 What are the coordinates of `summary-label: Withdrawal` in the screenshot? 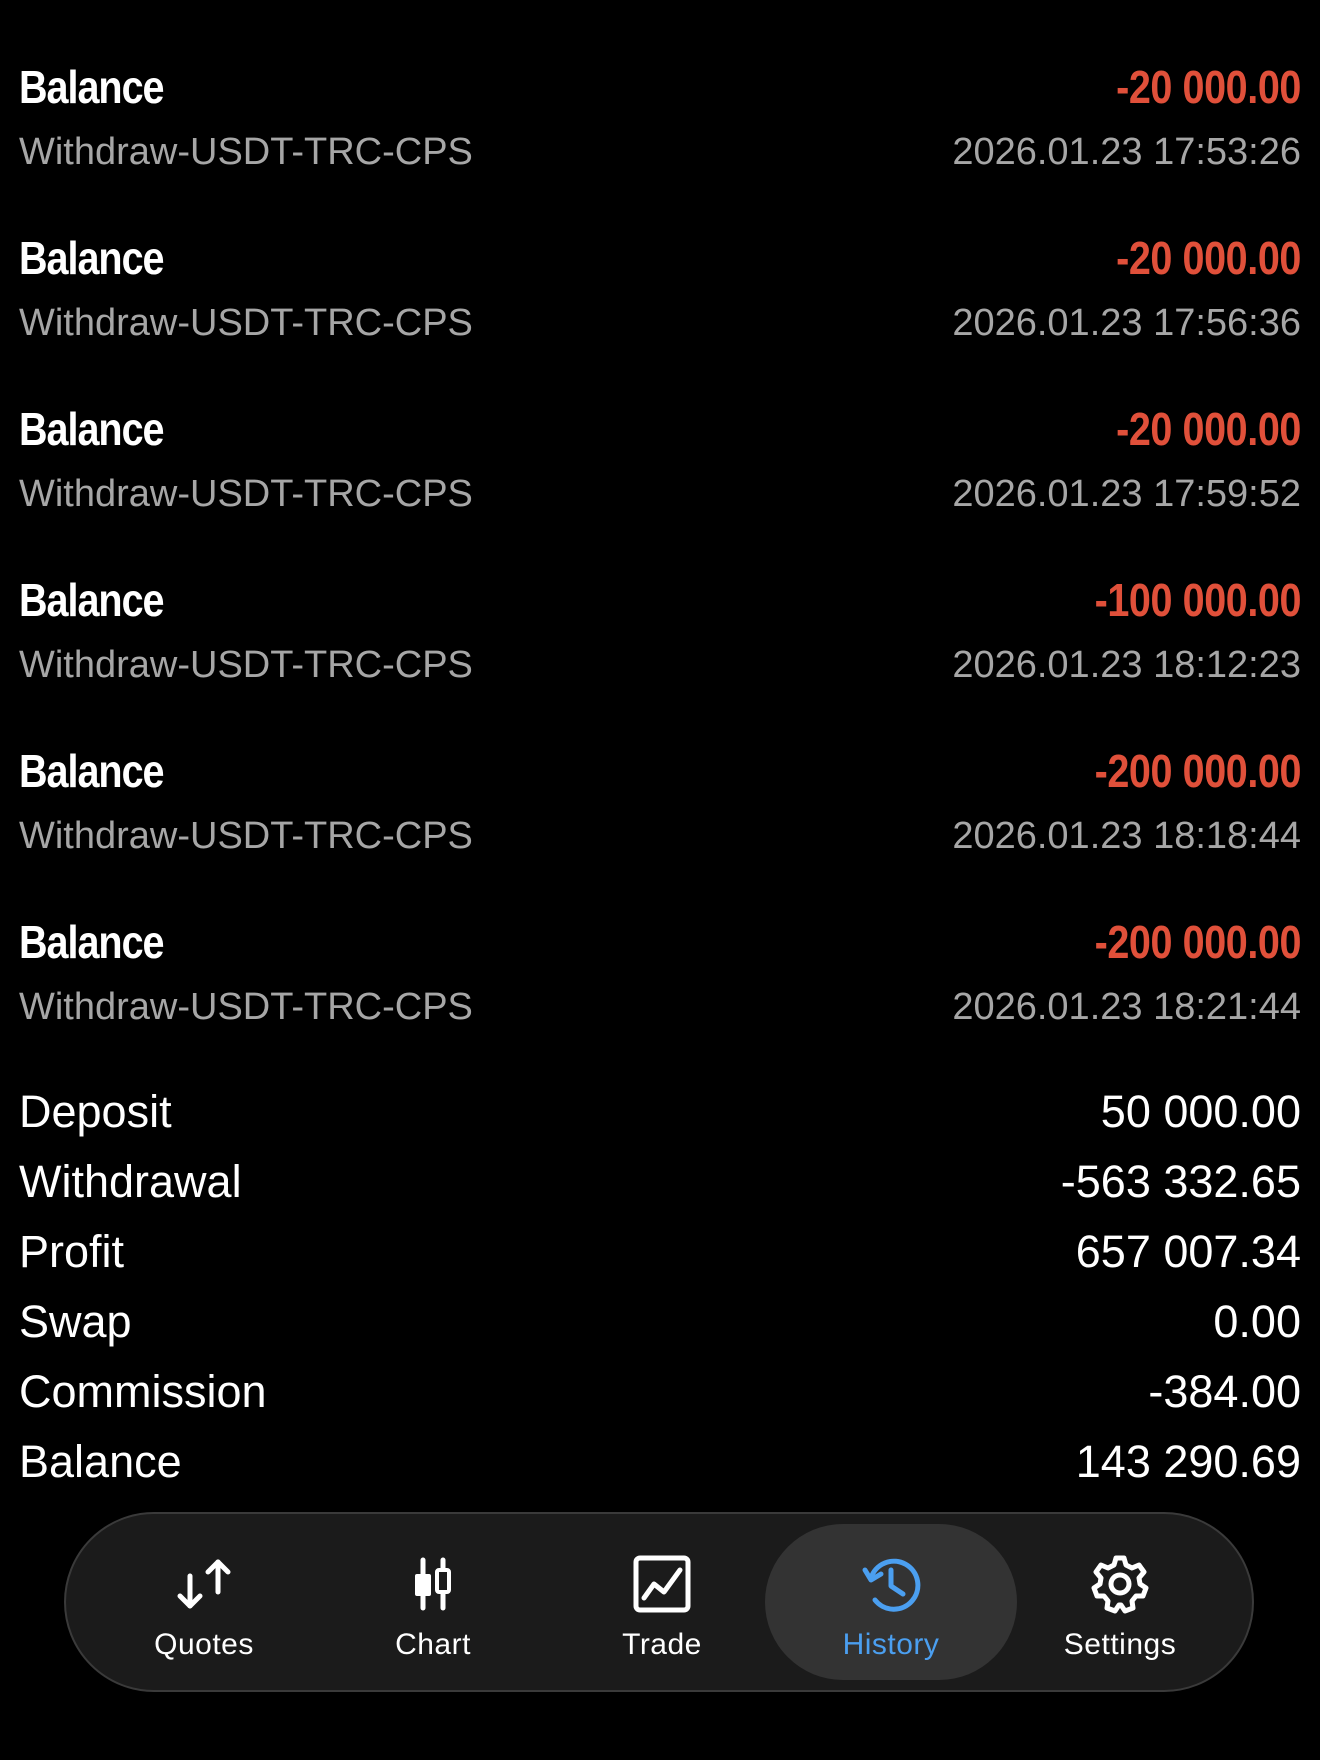 It's located at (130, 1181).